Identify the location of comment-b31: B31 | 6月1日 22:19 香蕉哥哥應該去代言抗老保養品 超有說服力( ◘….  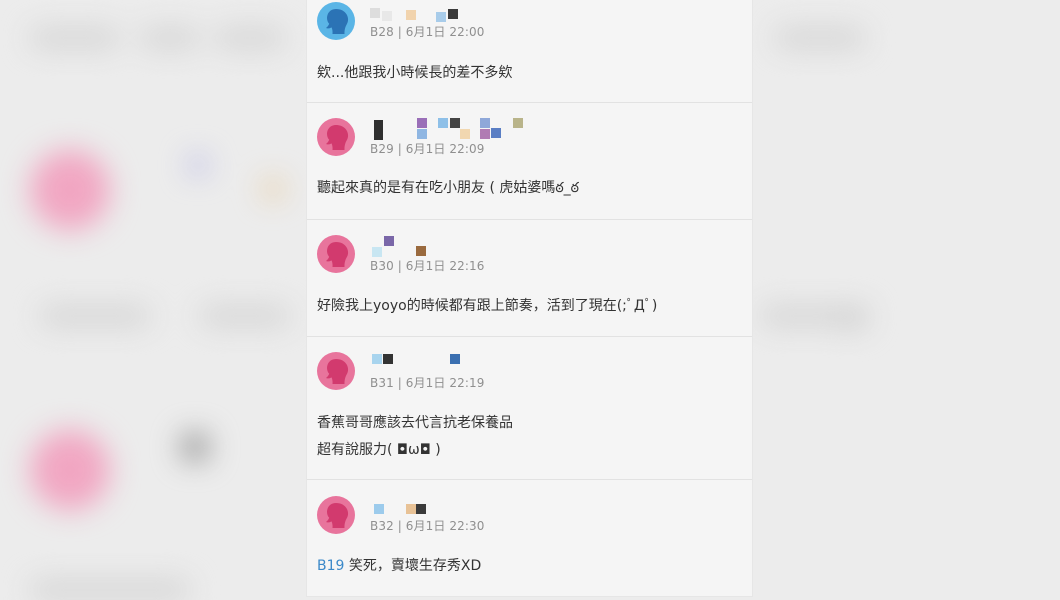
(529, 408).